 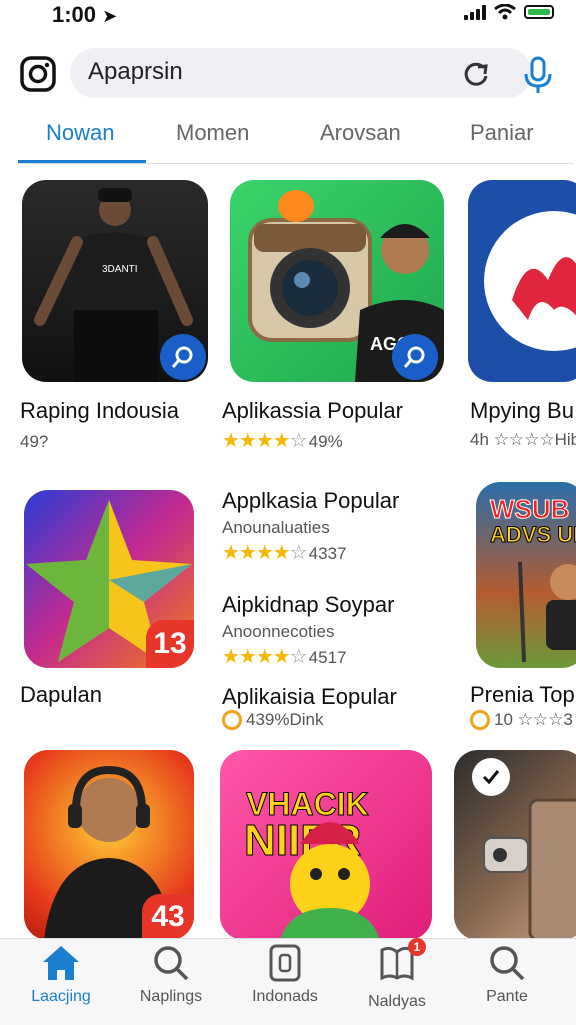 What do you see at coordinates (397, 974) in the screenshot?
I see `nav-item-naldyas: 1 Naldyas` at bounding box center [397, 974].